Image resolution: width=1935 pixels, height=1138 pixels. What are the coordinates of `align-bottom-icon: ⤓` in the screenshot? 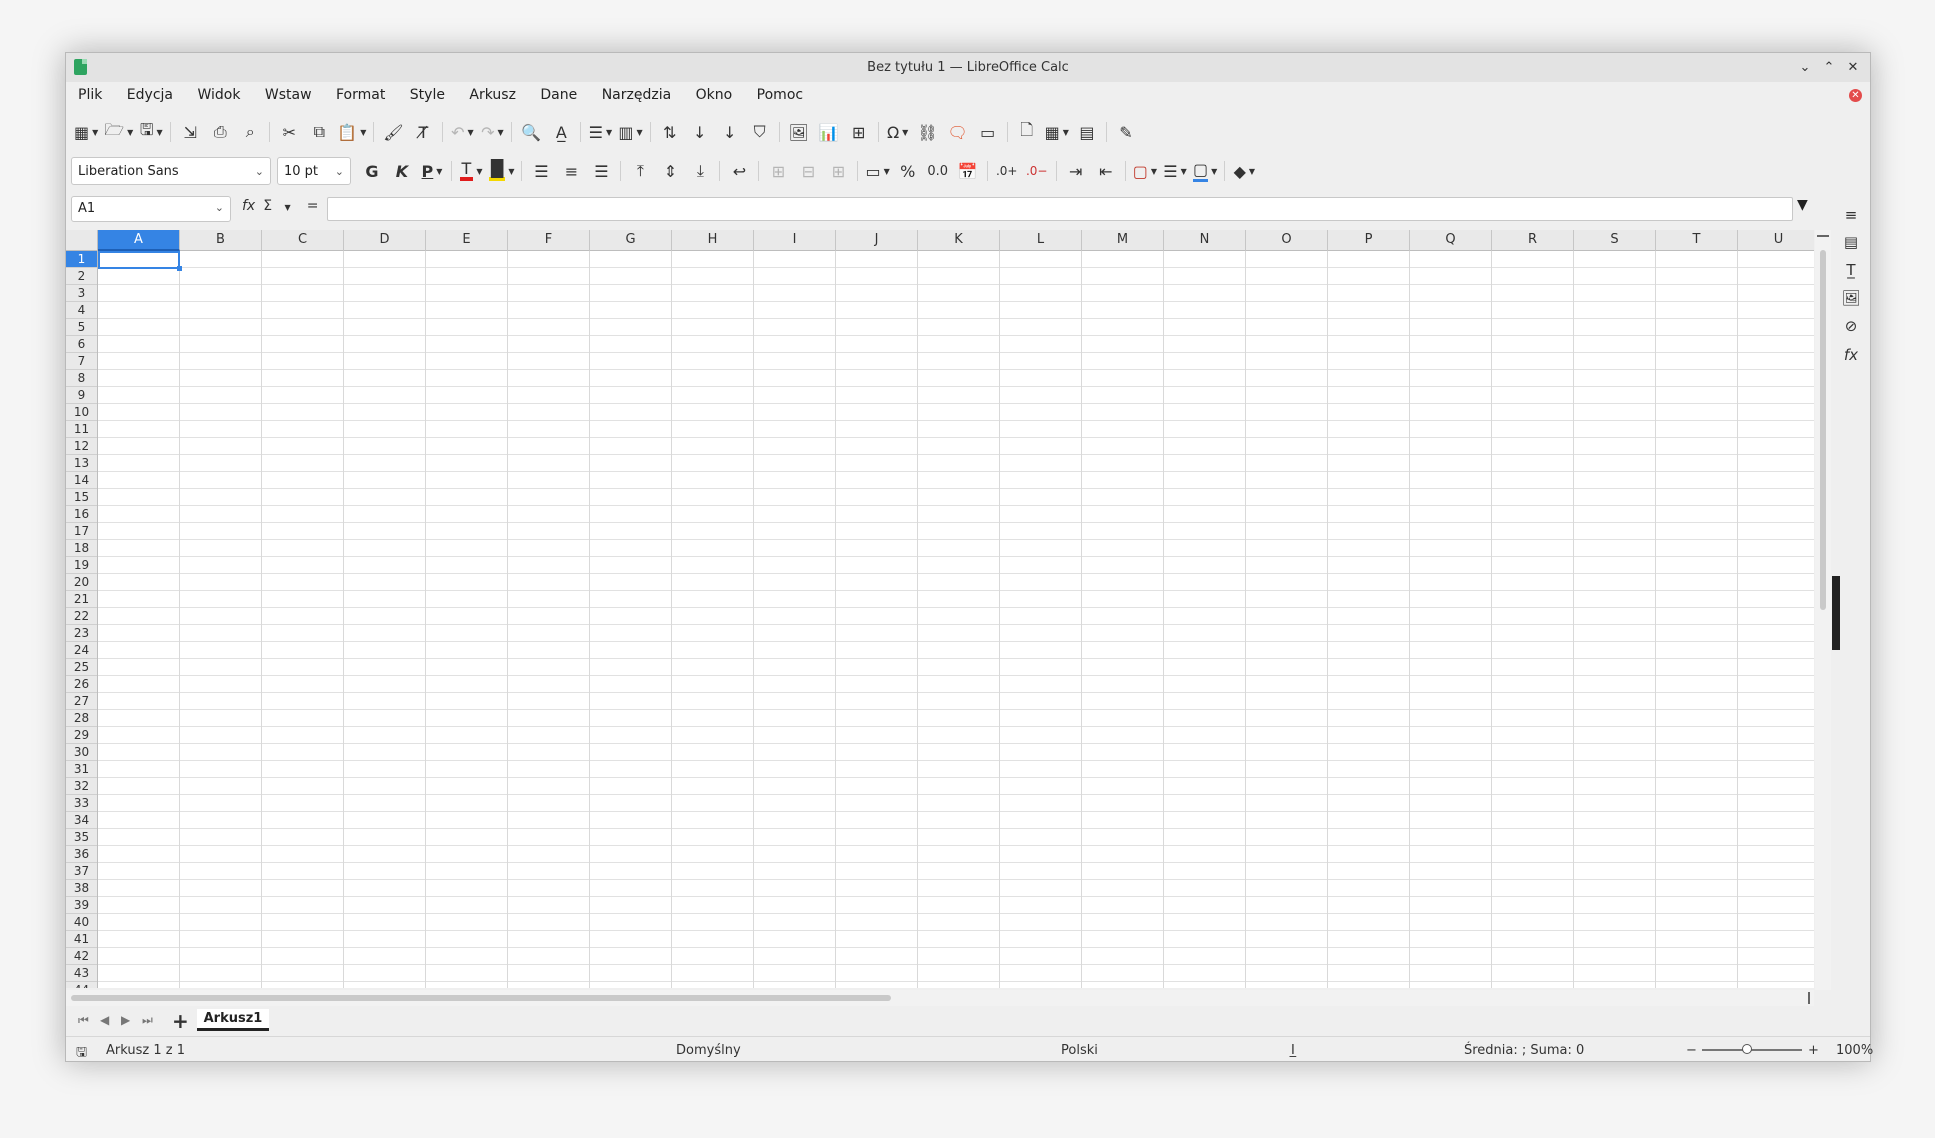 It's located at (700, 171).